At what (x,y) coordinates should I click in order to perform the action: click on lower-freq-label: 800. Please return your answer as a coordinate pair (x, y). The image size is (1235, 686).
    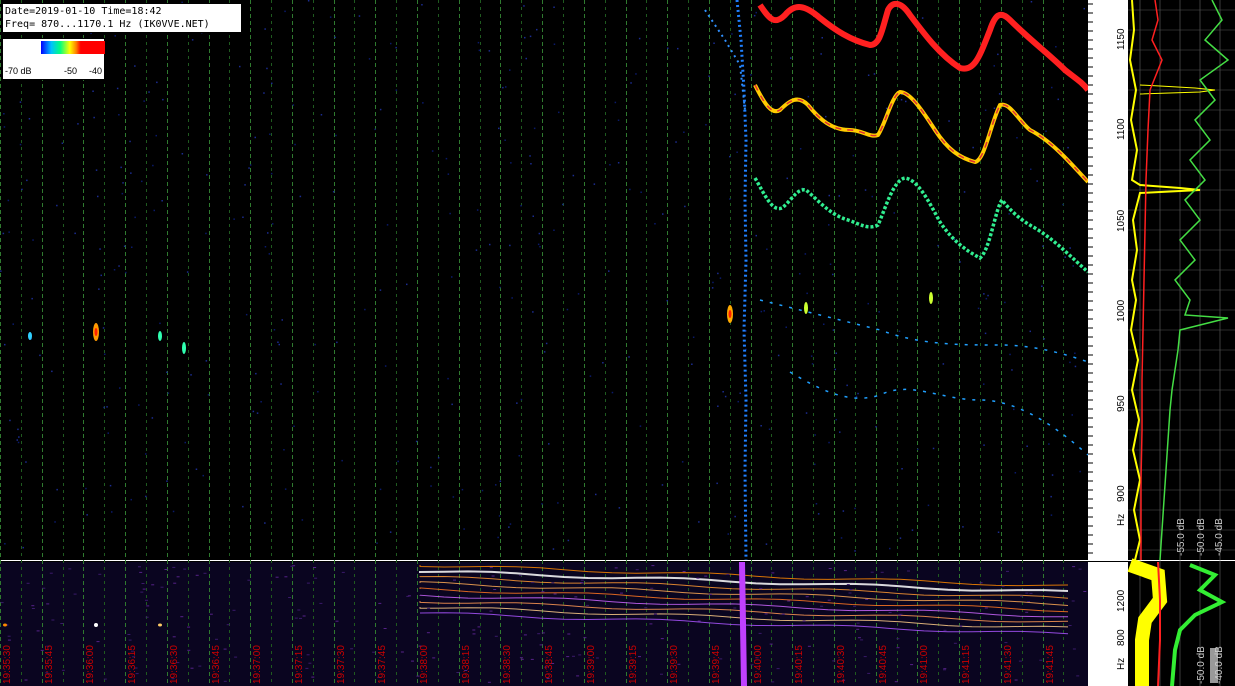
    Looking at the image, I should click on (1121, 637).